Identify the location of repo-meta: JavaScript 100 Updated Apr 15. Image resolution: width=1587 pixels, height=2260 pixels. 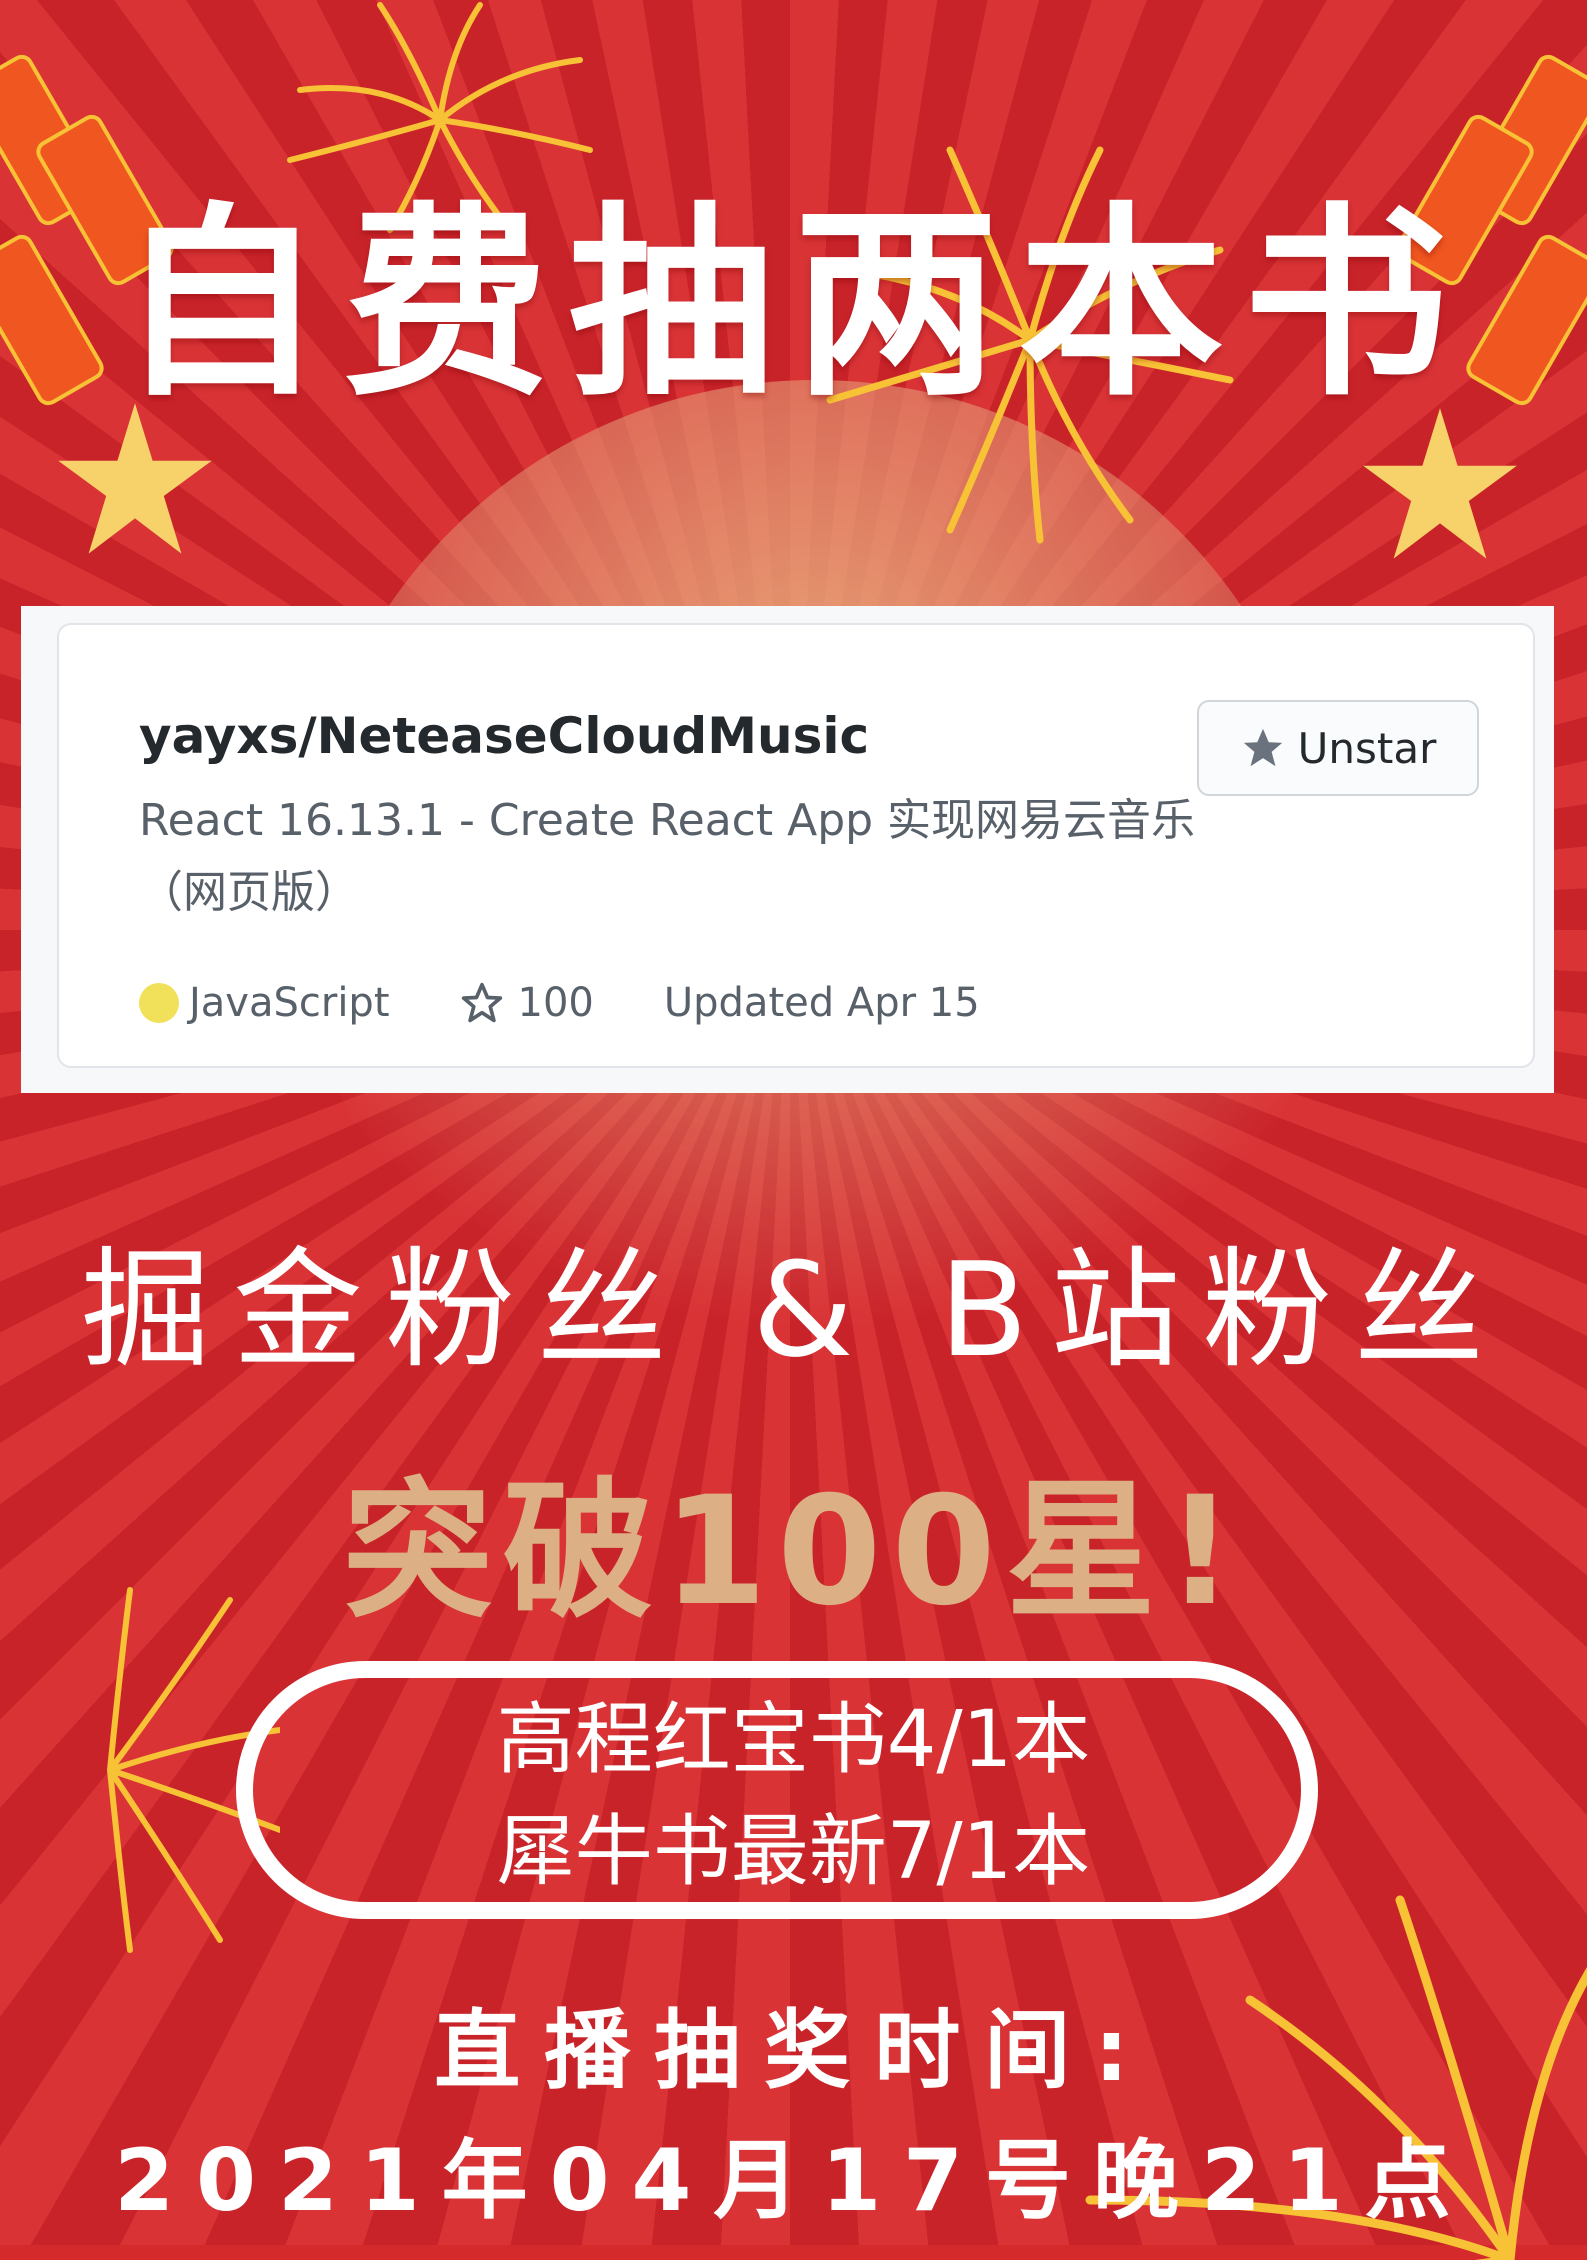
(559, 1003).